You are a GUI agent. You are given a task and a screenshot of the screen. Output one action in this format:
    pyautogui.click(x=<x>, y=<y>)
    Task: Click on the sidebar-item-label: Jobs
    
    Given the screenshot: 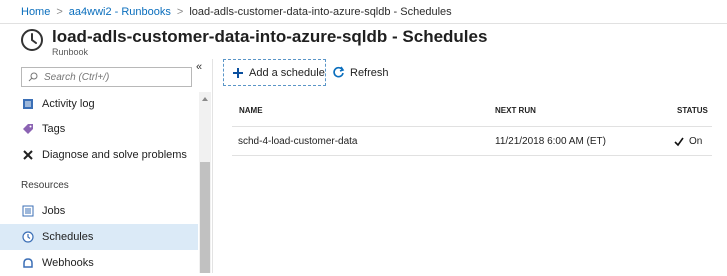 What is the action you would take?
    pyautogui.click(x=54, y=211)
    